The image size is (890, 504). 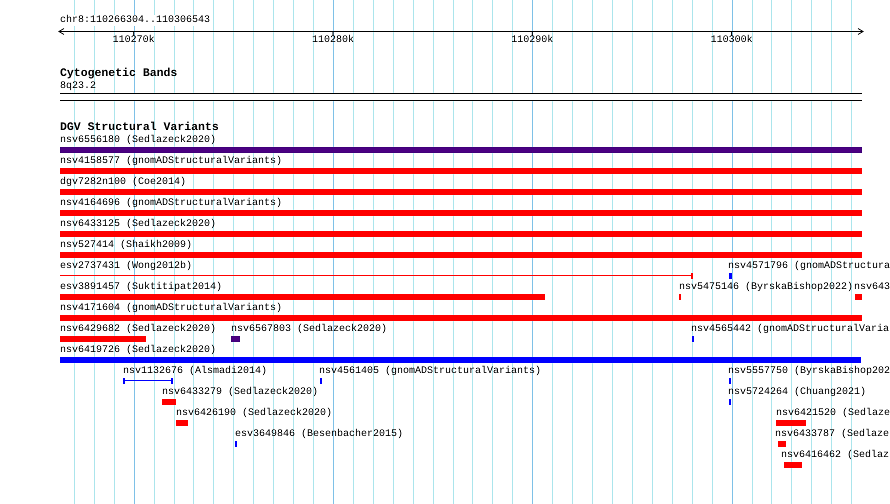 What do you see at coordinates (532, 40) in the screenshot?
I see `ruler-tick-label: 110290k` at bounding box center [532, 40].